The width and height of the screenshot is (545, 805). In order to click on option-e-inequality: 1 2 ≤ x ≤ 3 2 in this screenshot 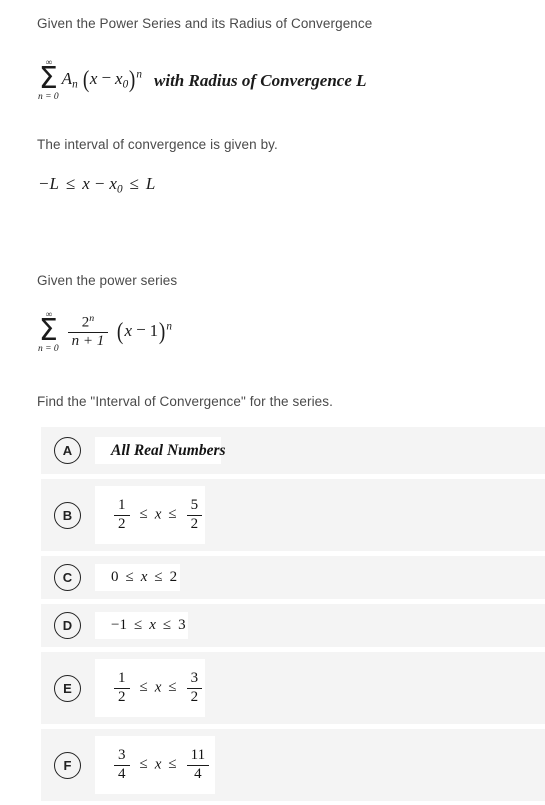, I will do `click(158, 688)`.